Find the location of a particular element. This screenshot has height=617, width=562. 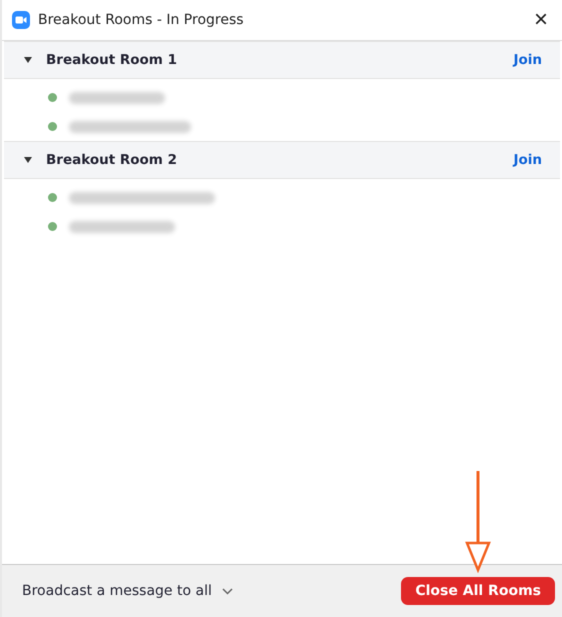

chevron-down-icon is located at coordinates (227, 591).